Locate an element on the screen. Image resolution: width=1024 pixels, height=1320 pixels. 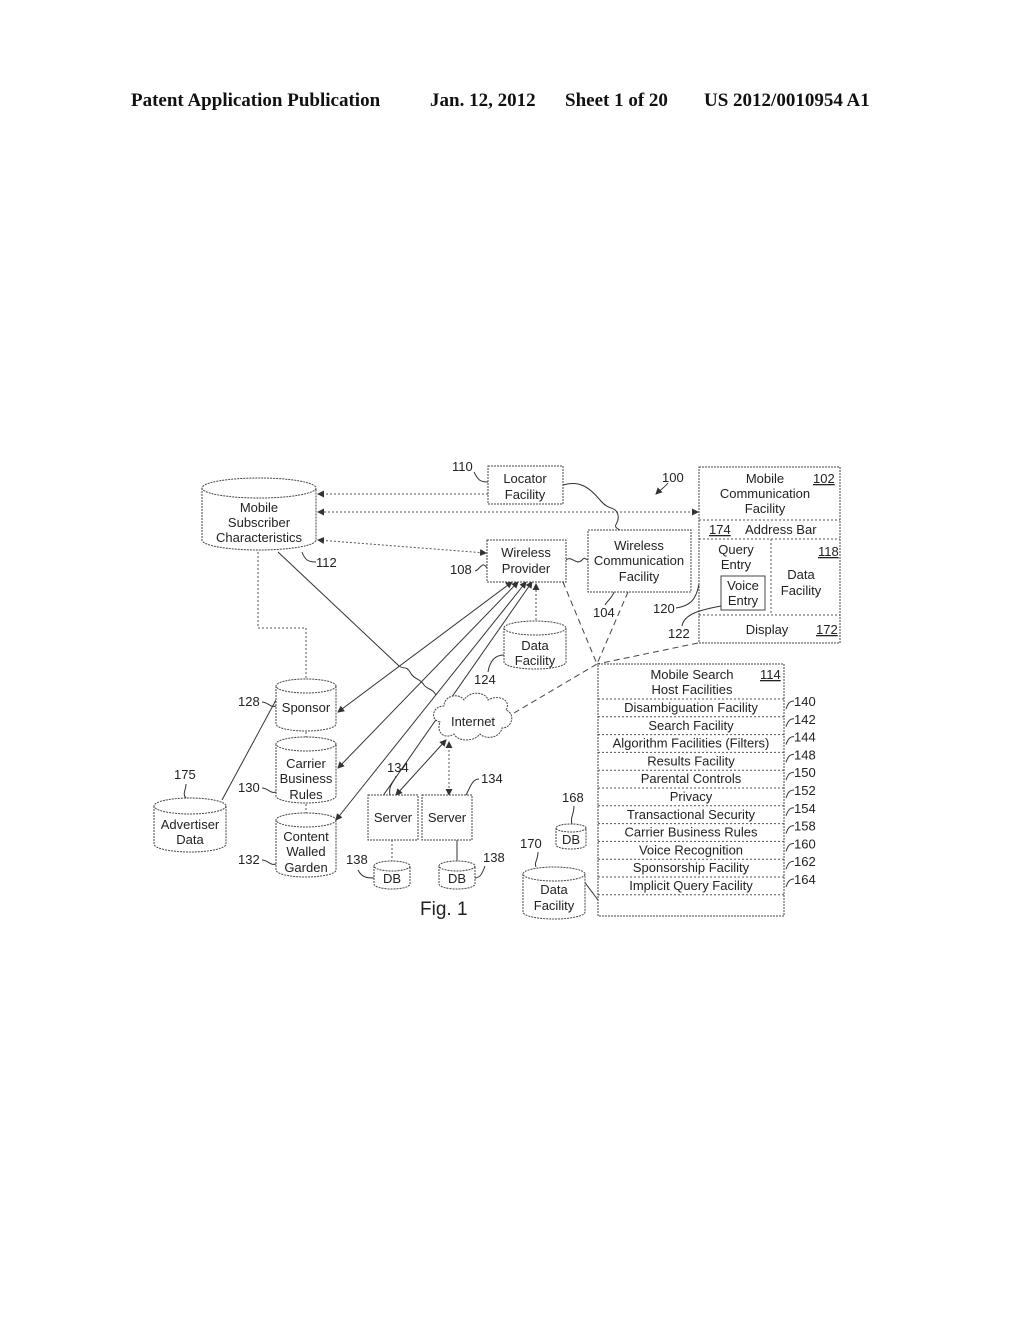
wireless-provider: Wireless Provider 108 is located at coordinates (508, 561).